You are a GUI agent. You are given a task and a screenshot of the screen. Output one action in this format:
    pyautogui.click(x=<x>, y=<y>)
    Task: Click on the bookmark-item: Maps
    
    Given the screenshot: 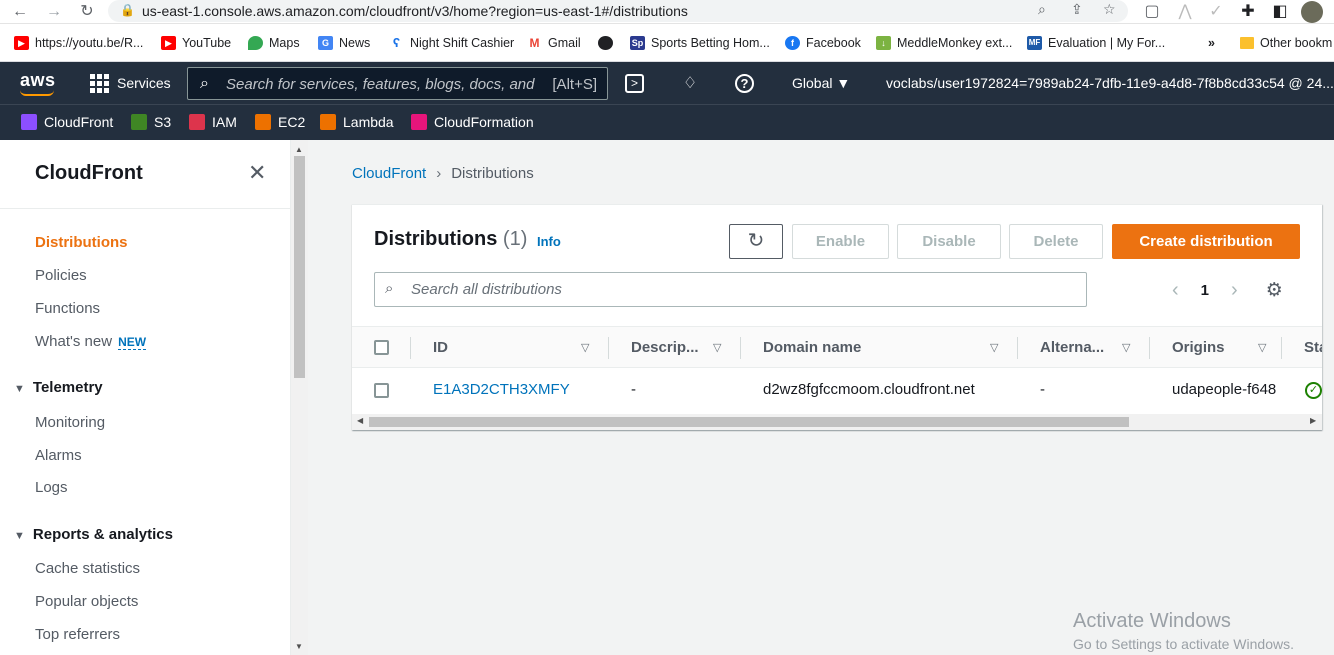 What is the action you would take?
    pyautogui.click(x=274, y=43)
    